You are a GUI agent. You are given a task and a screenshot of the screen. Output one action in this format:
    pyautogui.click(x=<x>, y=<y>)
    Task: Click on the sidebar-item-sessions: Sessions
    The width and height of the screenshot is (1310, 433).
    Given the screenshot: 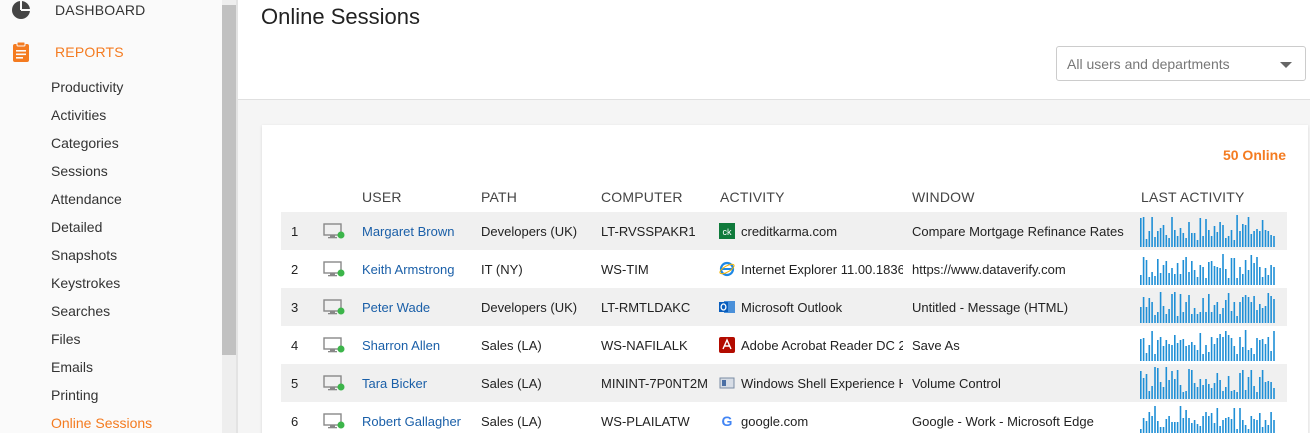 What is the action you would take?
    pyautogui.click(x=111, y=171)
    